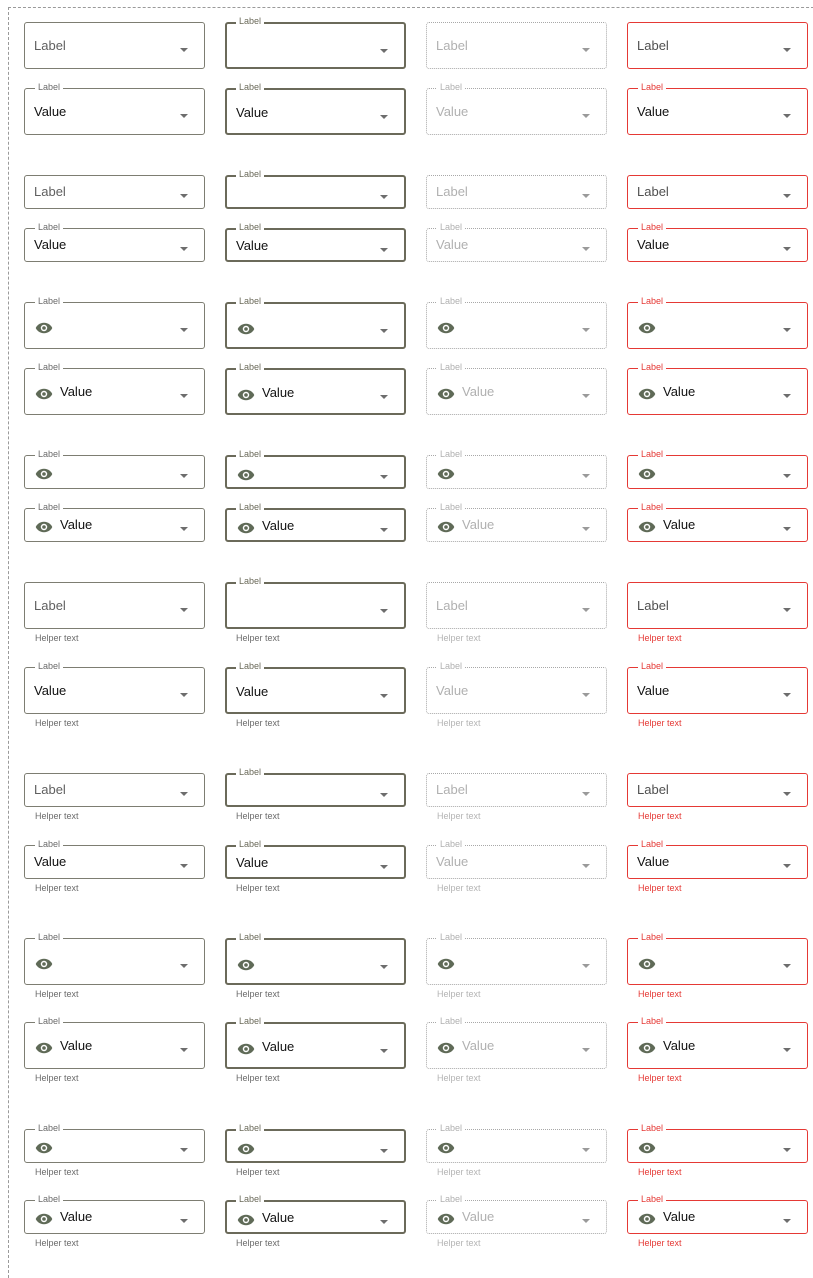 The height and width of the screenshot is (1278, 813). Describe the element at coordinates (647, 327) in the screenshot. I see `eye-icon` at that location.